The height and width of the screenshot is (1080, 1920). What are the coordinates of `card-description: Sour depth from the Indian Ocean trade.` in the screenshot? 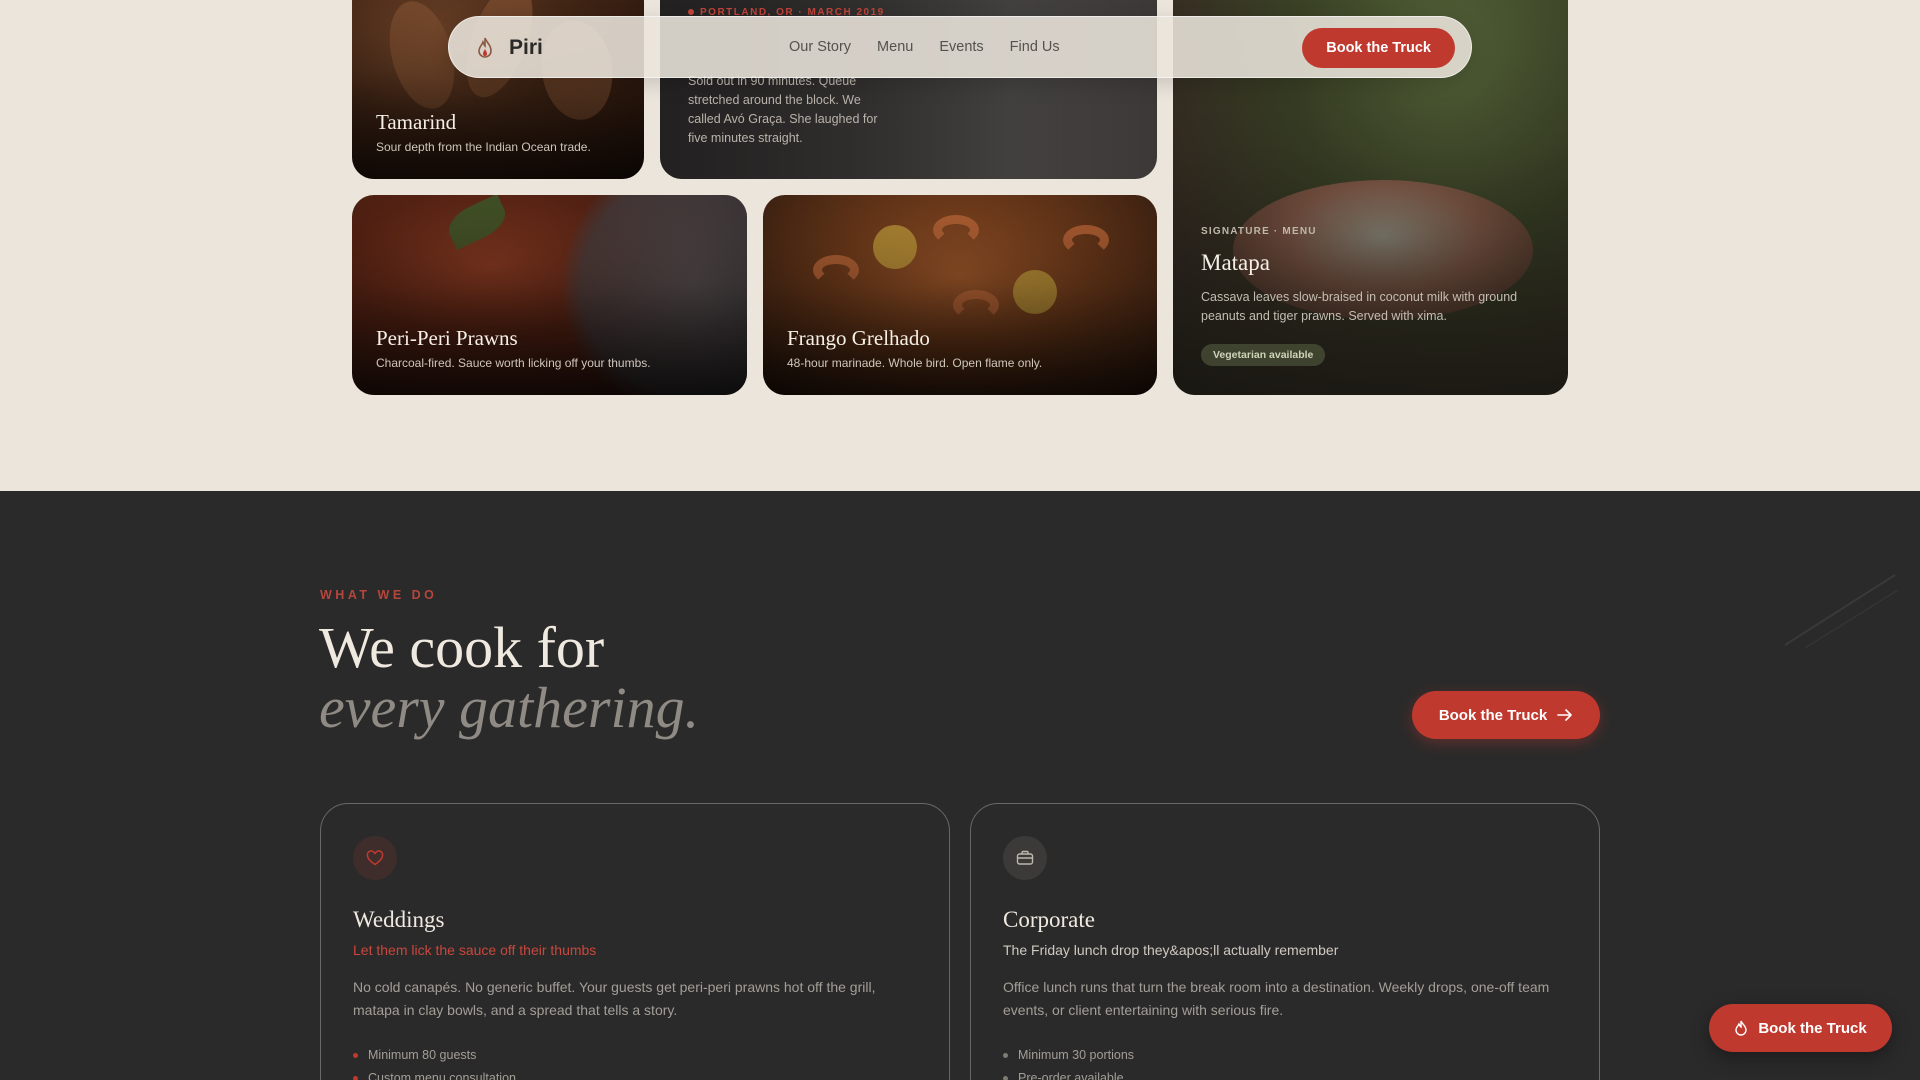 It's located at (483, 147).